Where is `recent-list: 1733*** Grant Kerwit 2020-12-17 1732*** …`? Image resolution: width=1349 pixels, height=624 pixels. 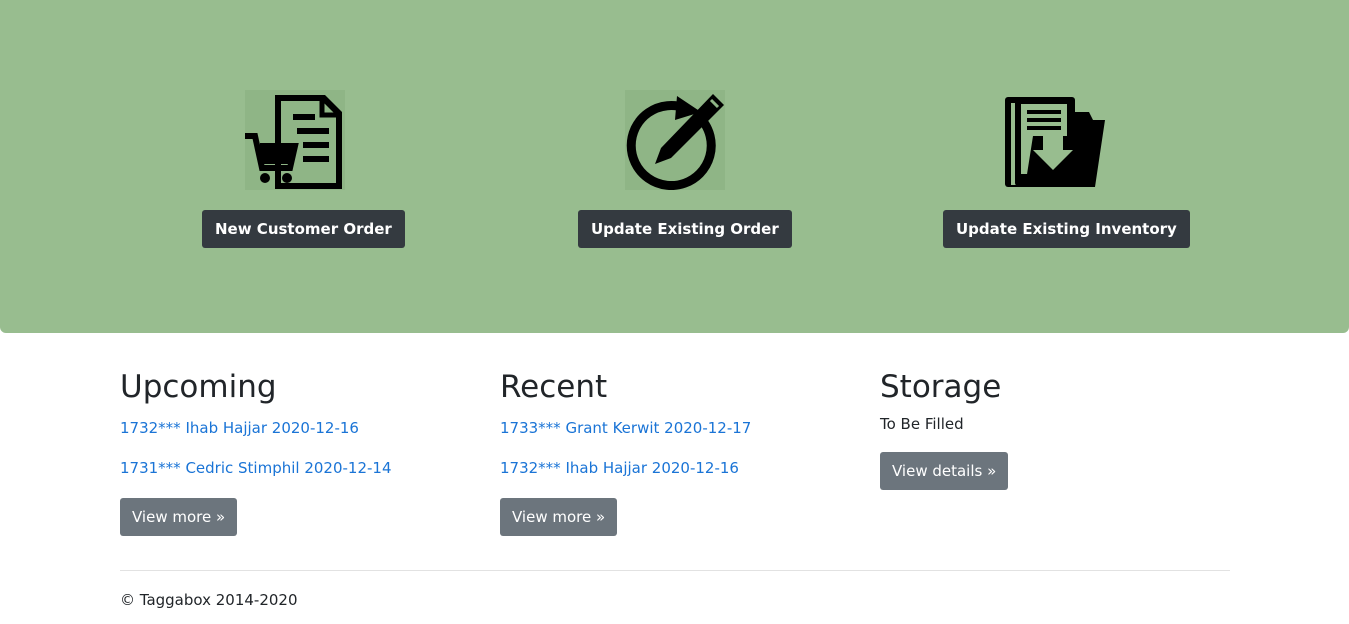
recent-list: 1733*** Grant Kerwit 2020-12-17 1732*** … is located at coordinates (625, 448).